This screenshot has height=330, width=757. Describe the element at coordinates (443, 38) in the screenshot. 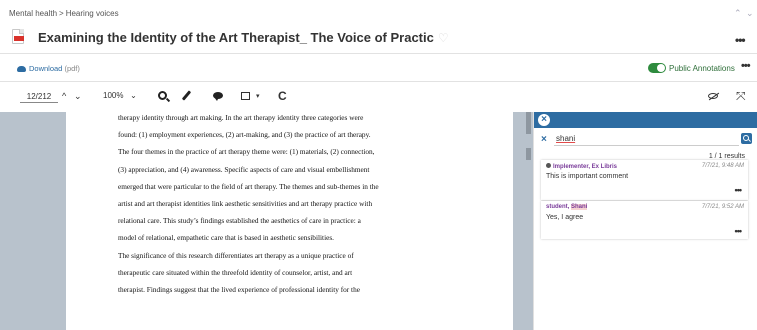

I see `heart-icon: ♡` at that location.